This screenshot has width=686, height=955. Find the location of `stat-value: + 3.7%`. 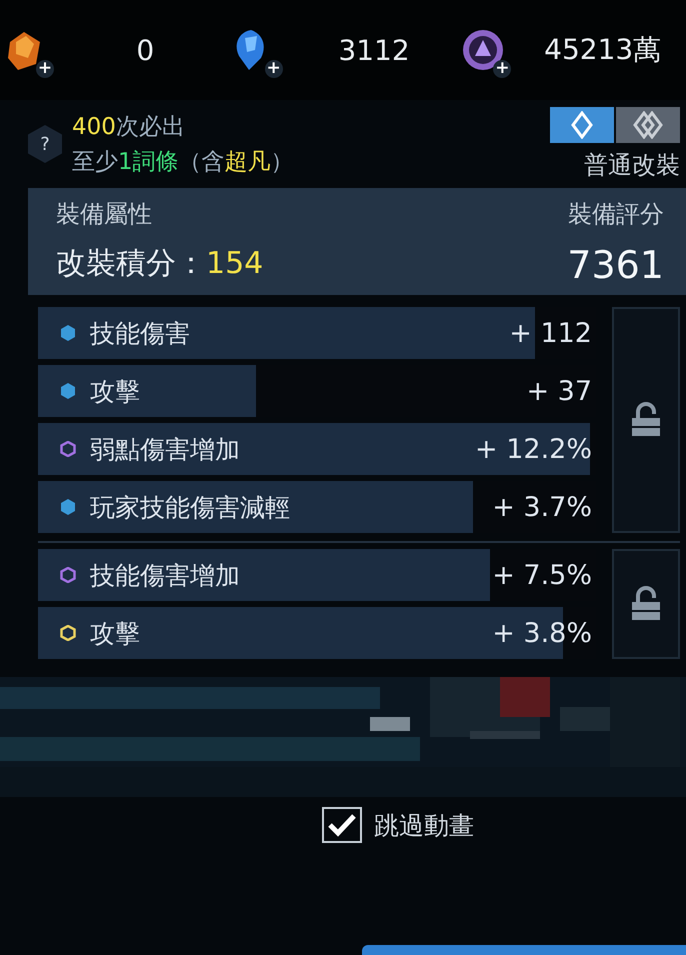

stat-value: + 3.7% is located at coordinates (542, 507).